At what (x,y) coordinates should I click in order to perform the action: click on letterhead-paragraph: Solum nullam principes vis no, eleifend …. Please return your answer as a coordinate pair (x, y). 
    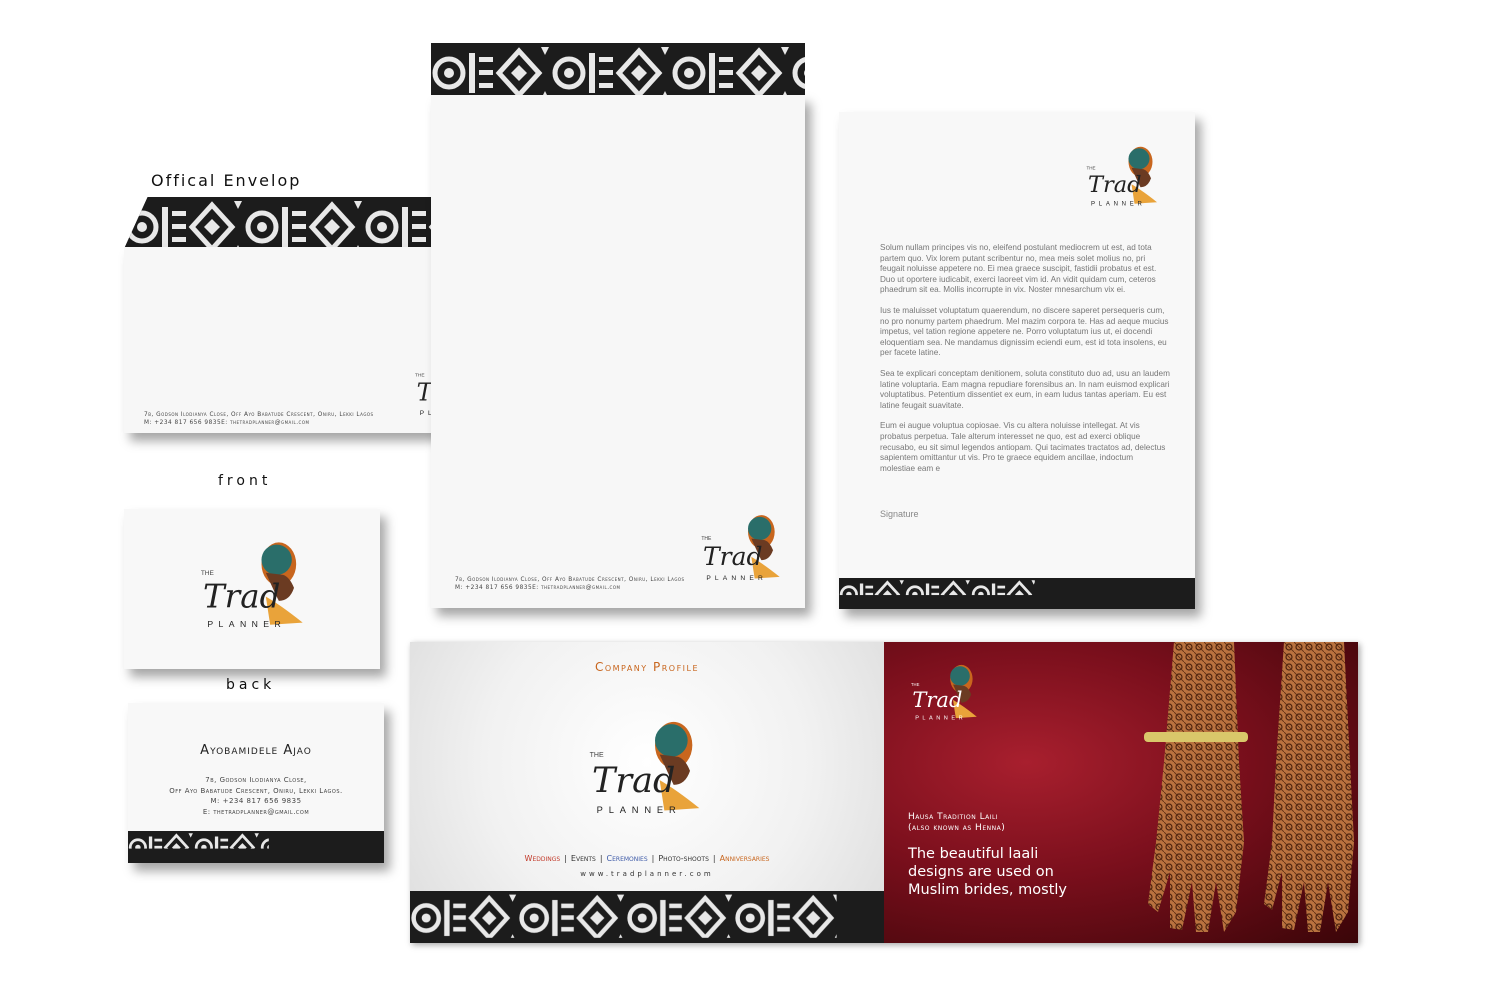
    Looking at the image, I should click on (1018, 269).